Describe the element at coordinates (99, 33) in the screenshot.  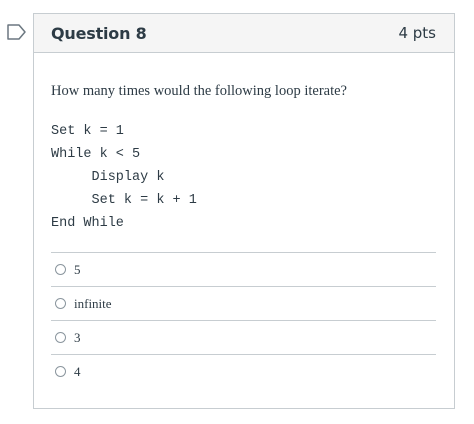
I see `question-title: Question 8` at that location.